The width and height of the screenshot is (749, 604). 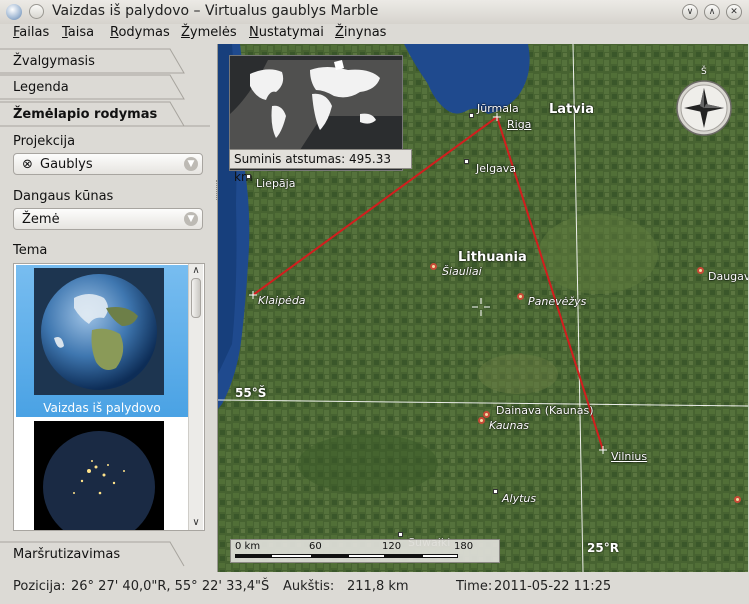 I want to click on compass-icon, so click(x=704, y=108).